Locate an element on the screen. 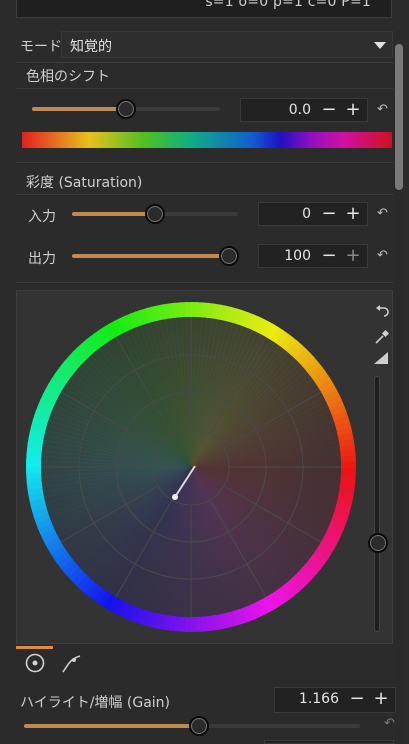 This screenshot has height=744, width=409. saturation-output-value: 100 is located at coordinates (297, 256).